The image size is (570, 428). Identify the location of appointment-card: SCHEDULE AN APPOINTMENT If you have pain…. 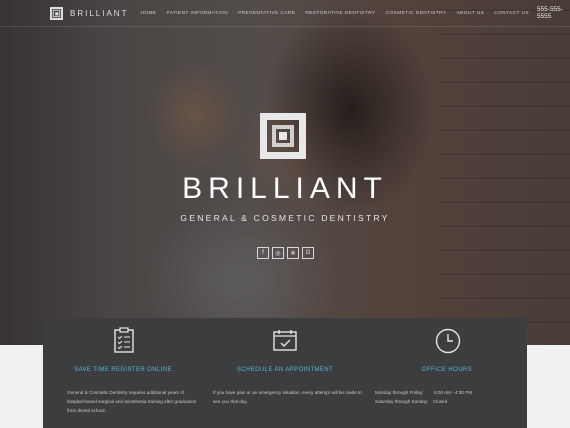
(285, 373).